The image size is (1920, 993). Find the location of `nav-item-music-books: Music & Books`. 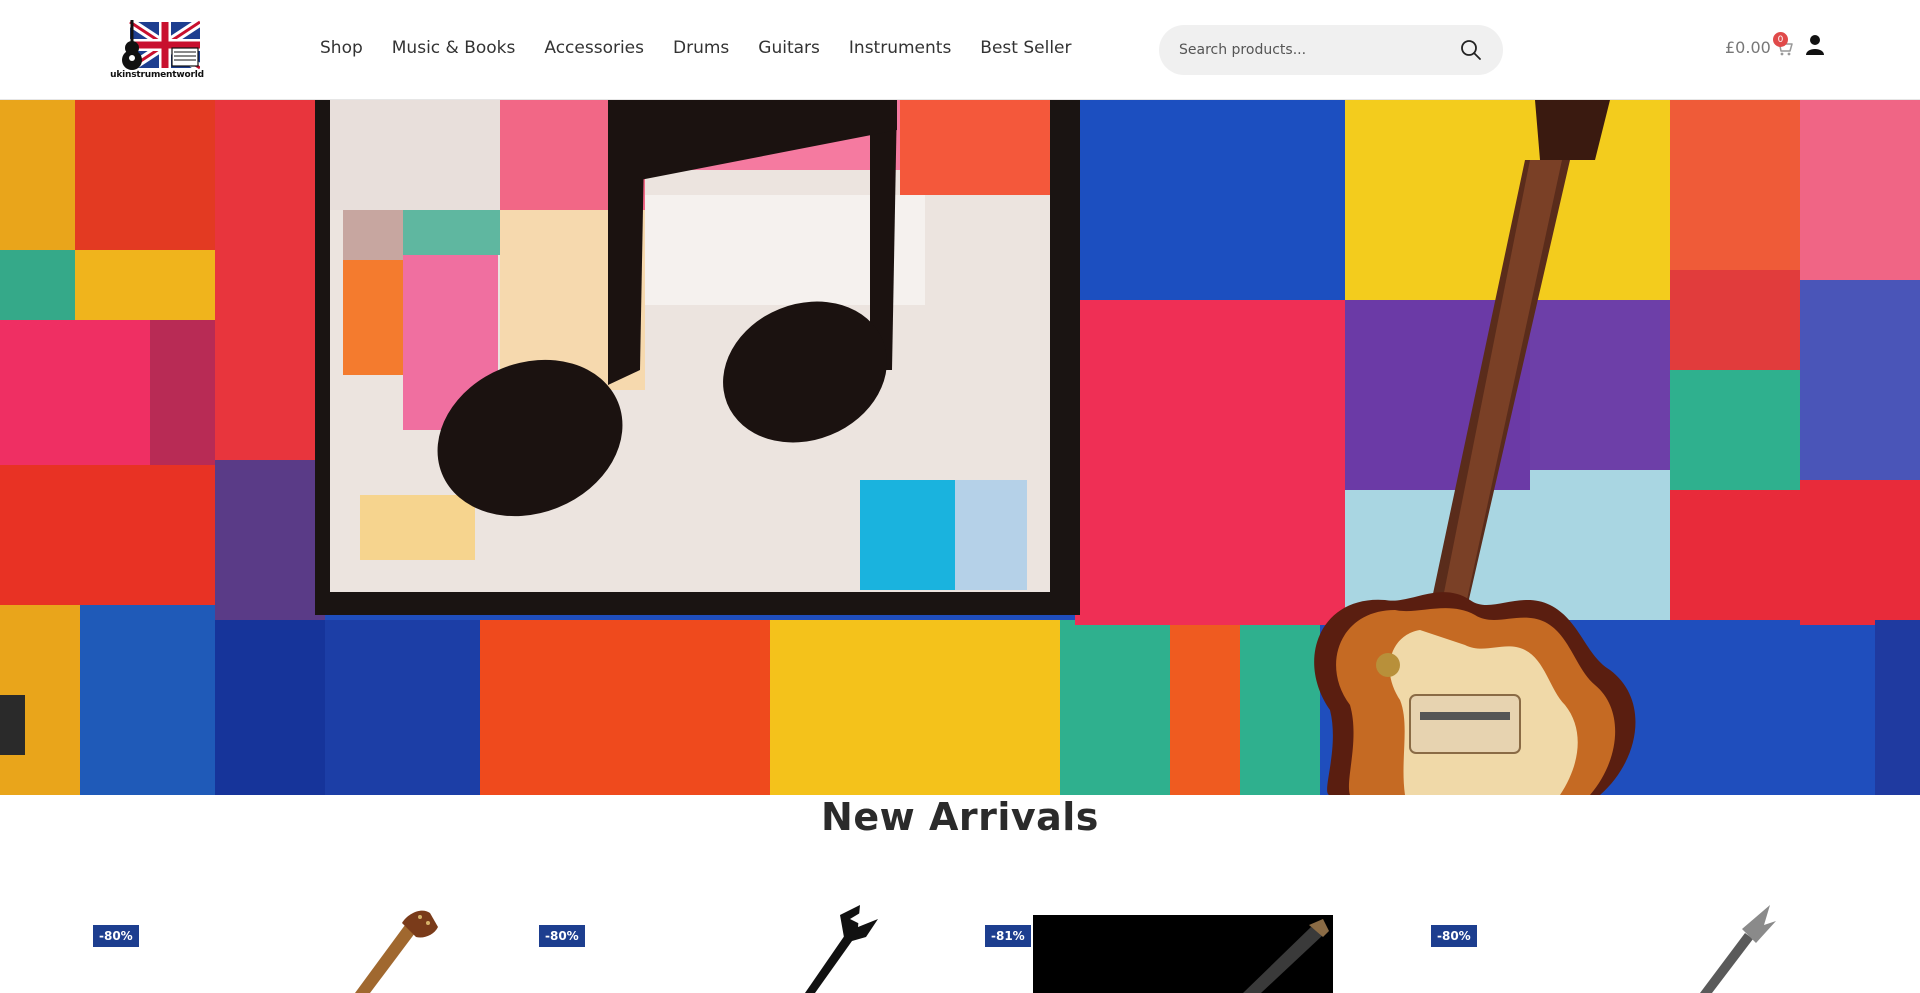

nav-item-music-books: Music & Books is located at coordinates (454, 48).